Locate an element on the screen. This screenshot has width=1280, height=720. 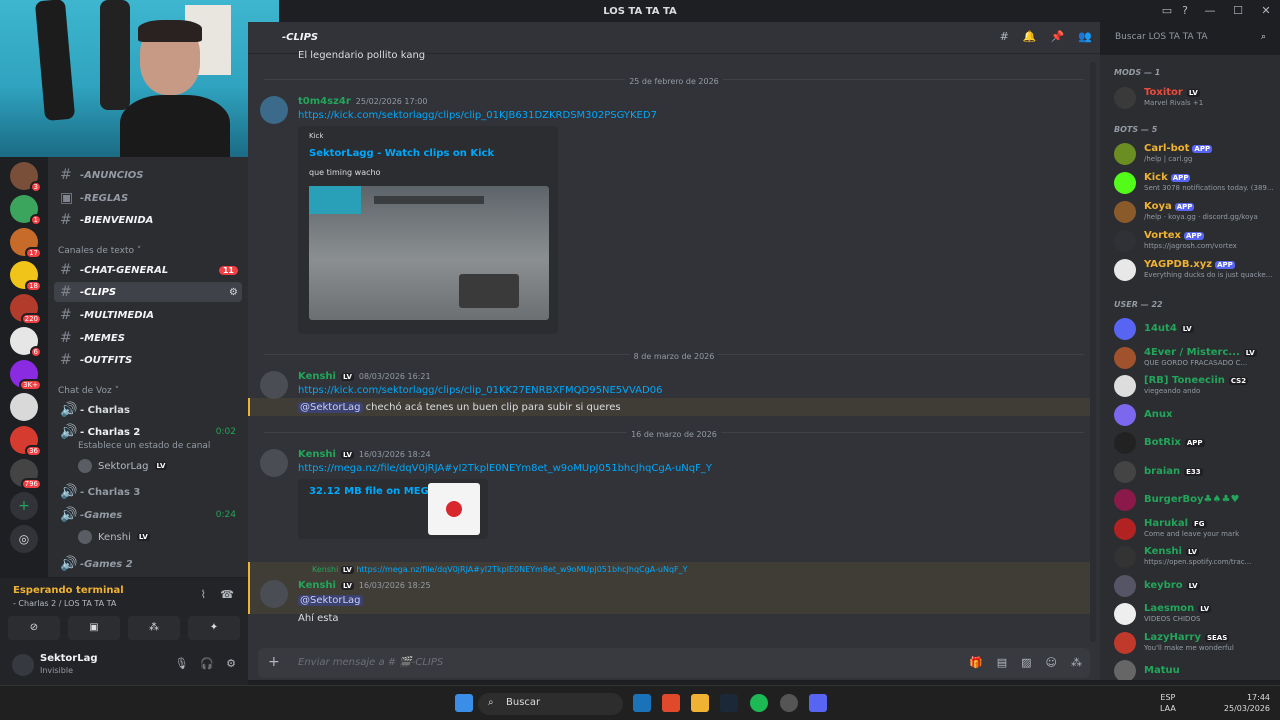
member-item: Koya APP/help · koya.gg · discord.gg/koya is located at coordinates (1194, 212).